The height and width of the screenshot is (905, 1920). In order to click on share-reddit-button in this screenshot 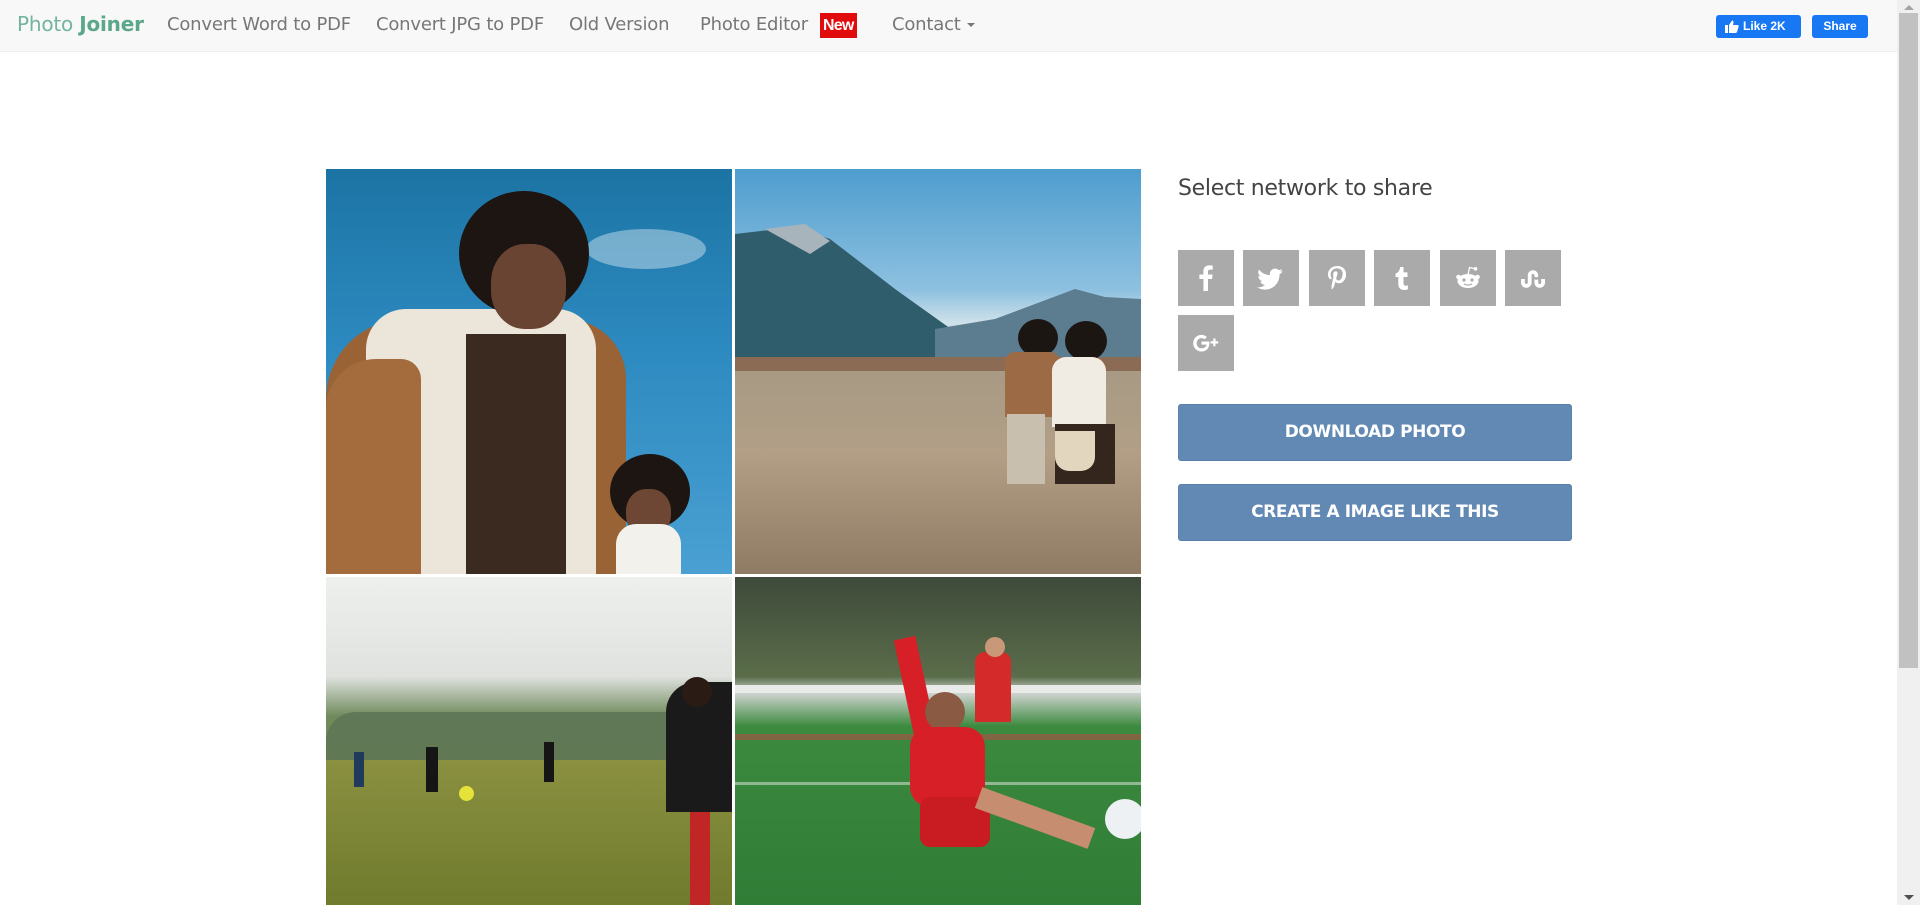, I will do `click(1468, 278)`.